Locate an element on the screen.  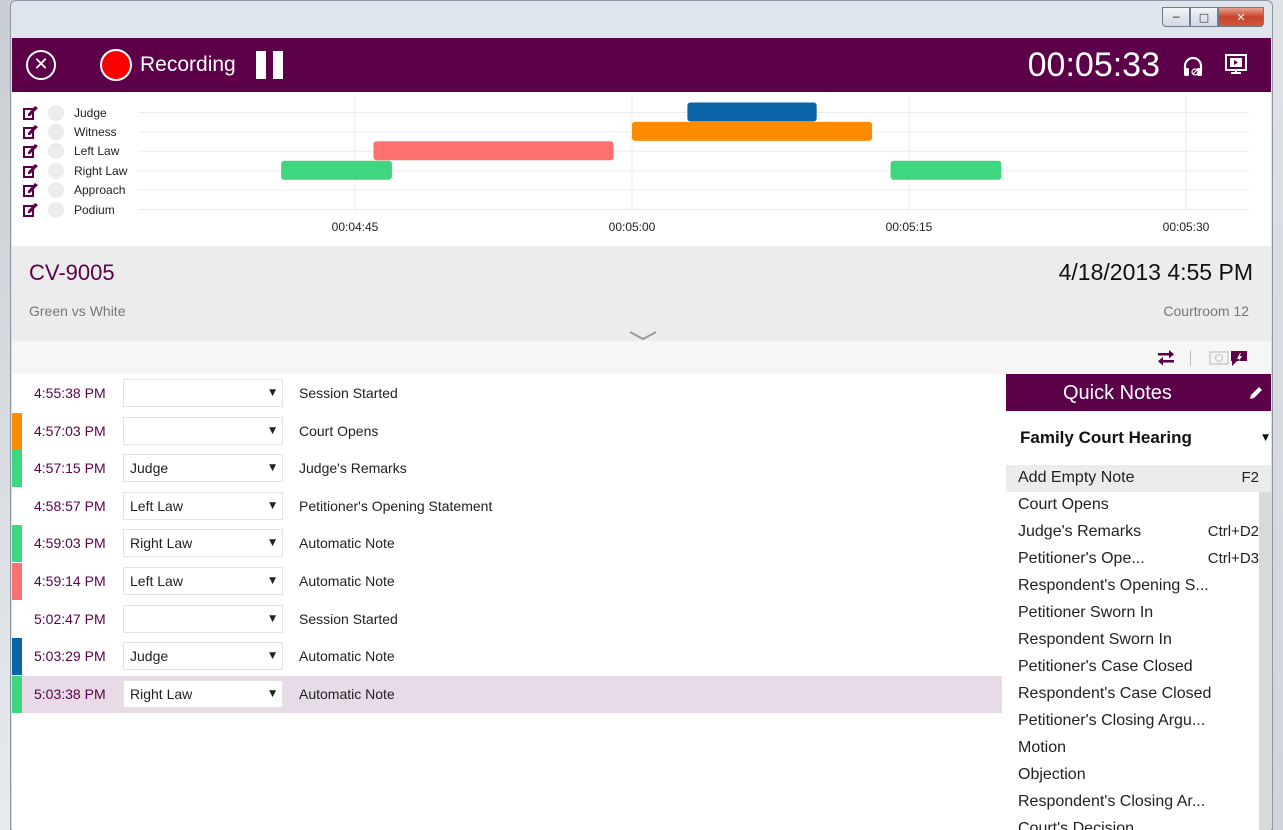
record-icon is located at coordinates (116, 65).